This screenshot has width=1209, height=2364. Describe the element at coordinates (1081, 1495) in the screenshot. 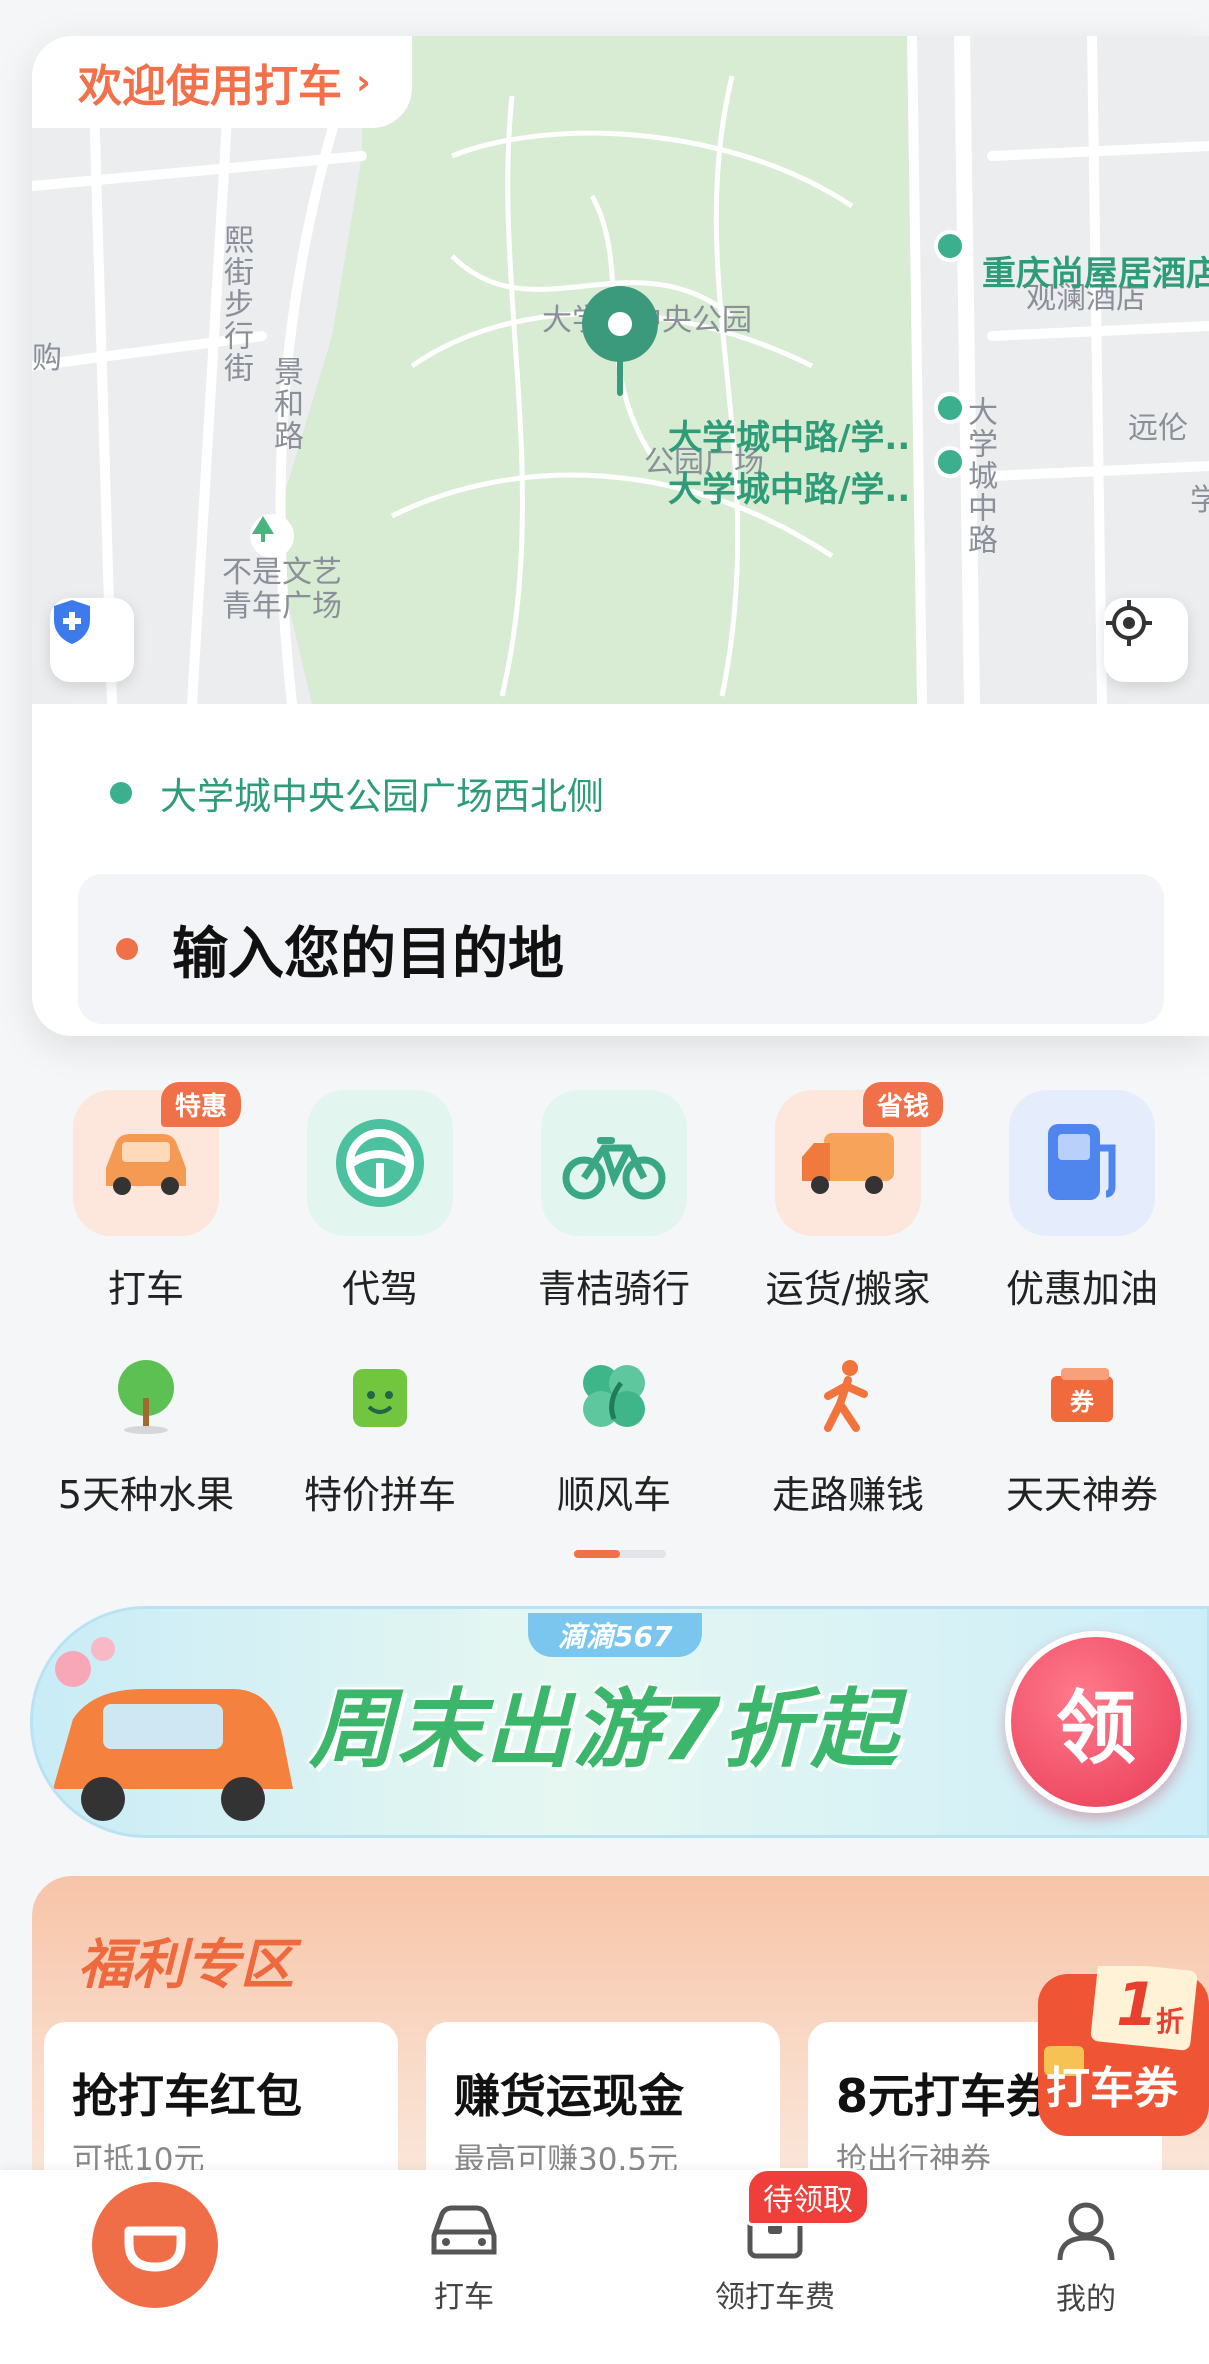

I see `service-label: 天天神券` at that location.